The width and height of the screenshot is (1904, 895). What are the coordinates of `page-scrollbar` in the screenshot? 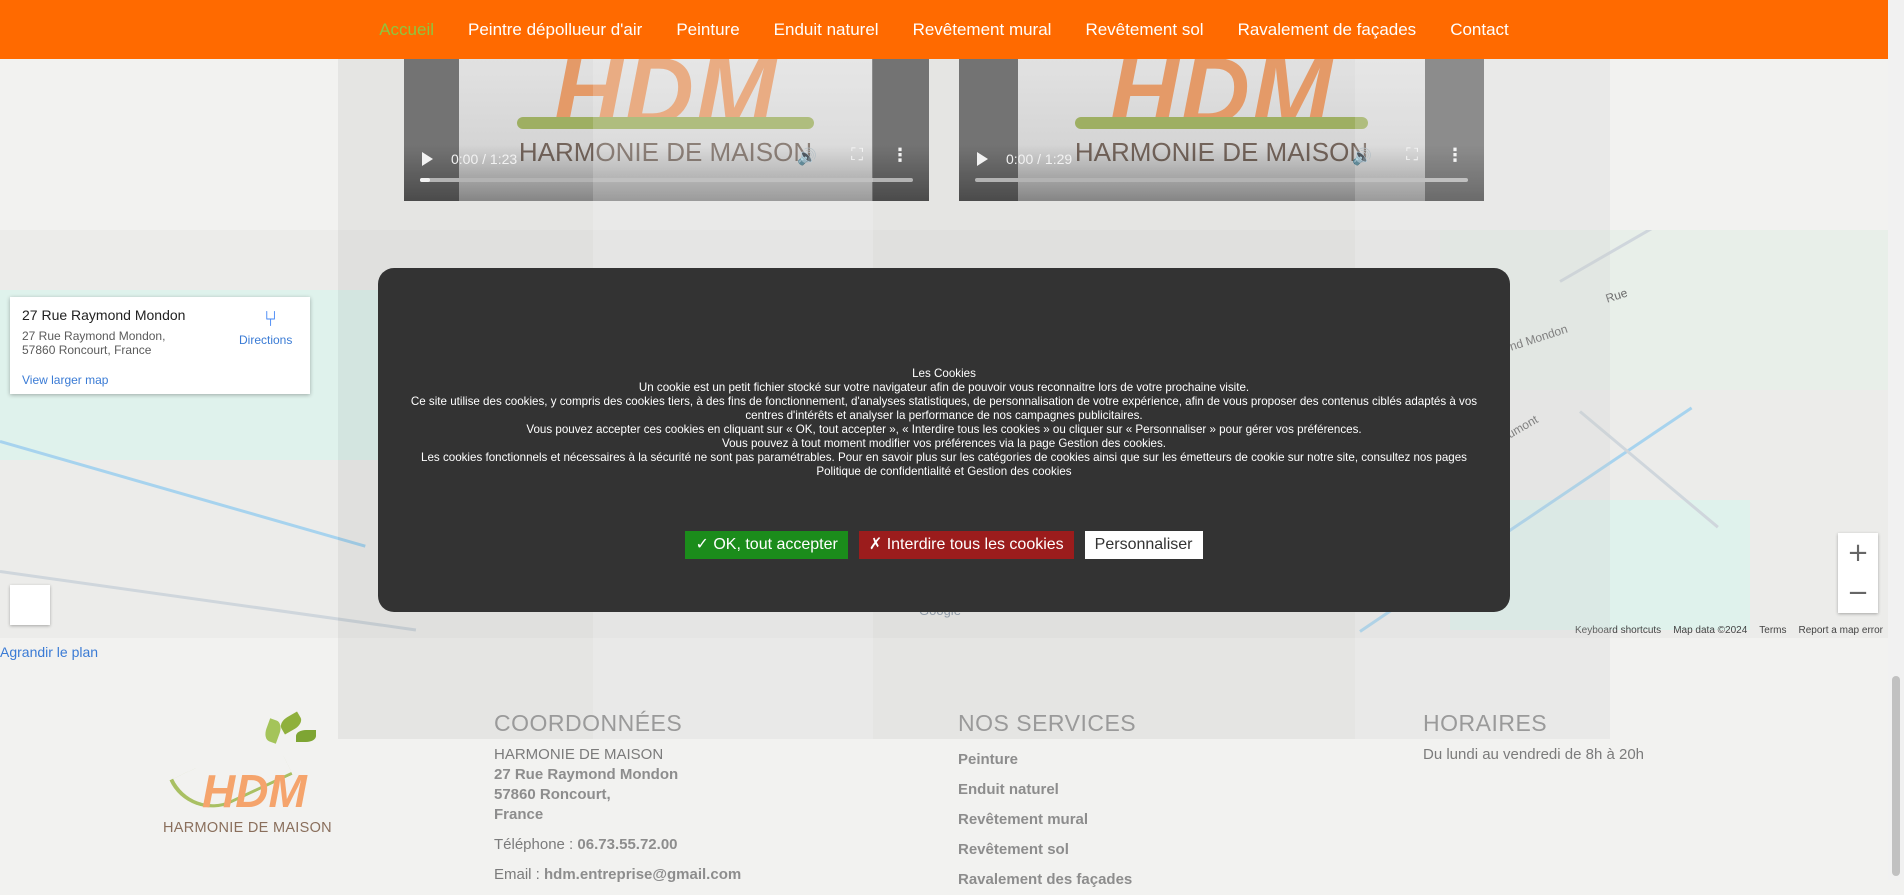 It's located at (1896, 440).